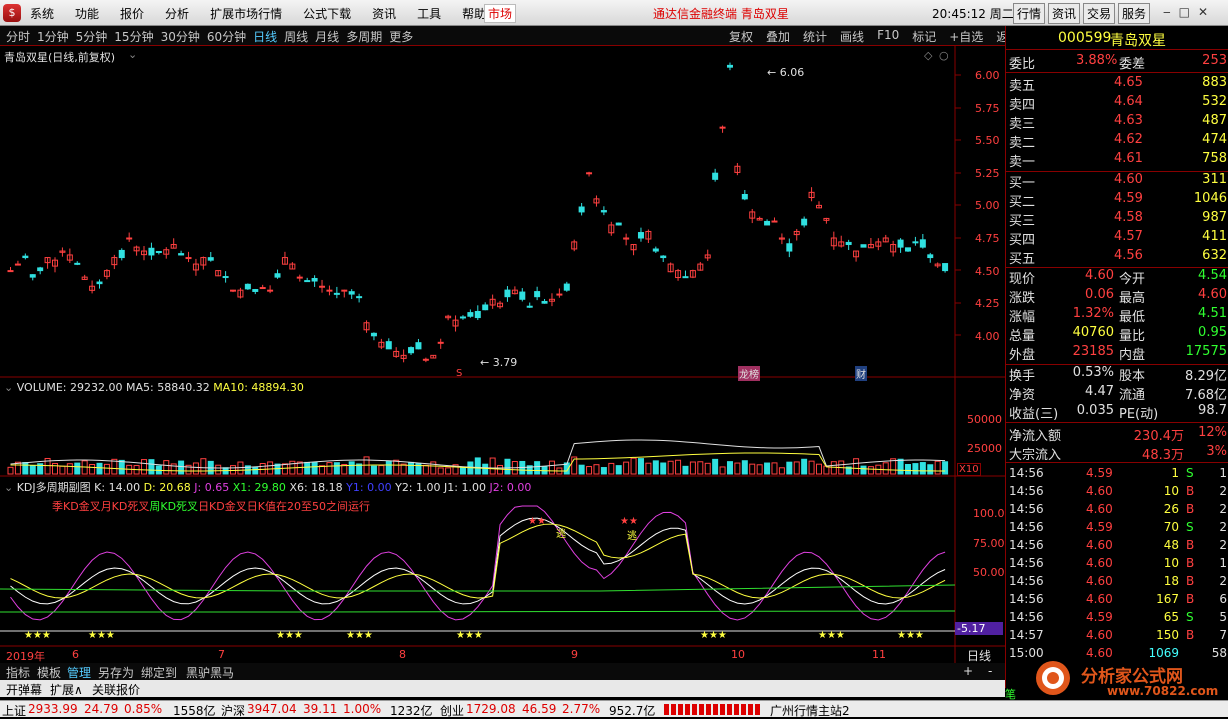 This screenshot has width=1228, height=719. Describe the element at coordinates (1117, 160) in the screenshot. I see `ask-row: 卖一 4.61 758` at that location.